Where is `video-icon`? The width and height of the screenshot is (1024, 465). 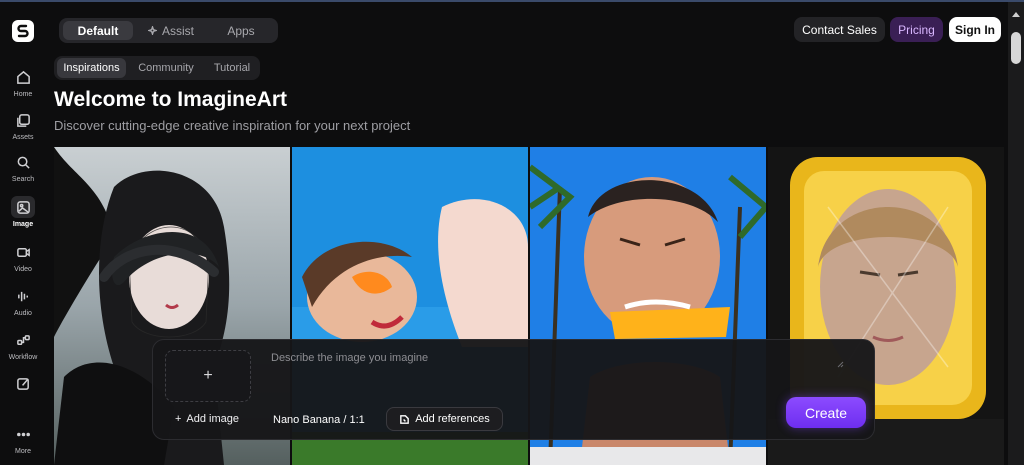
video-icon is located at coordinates (23, 252).